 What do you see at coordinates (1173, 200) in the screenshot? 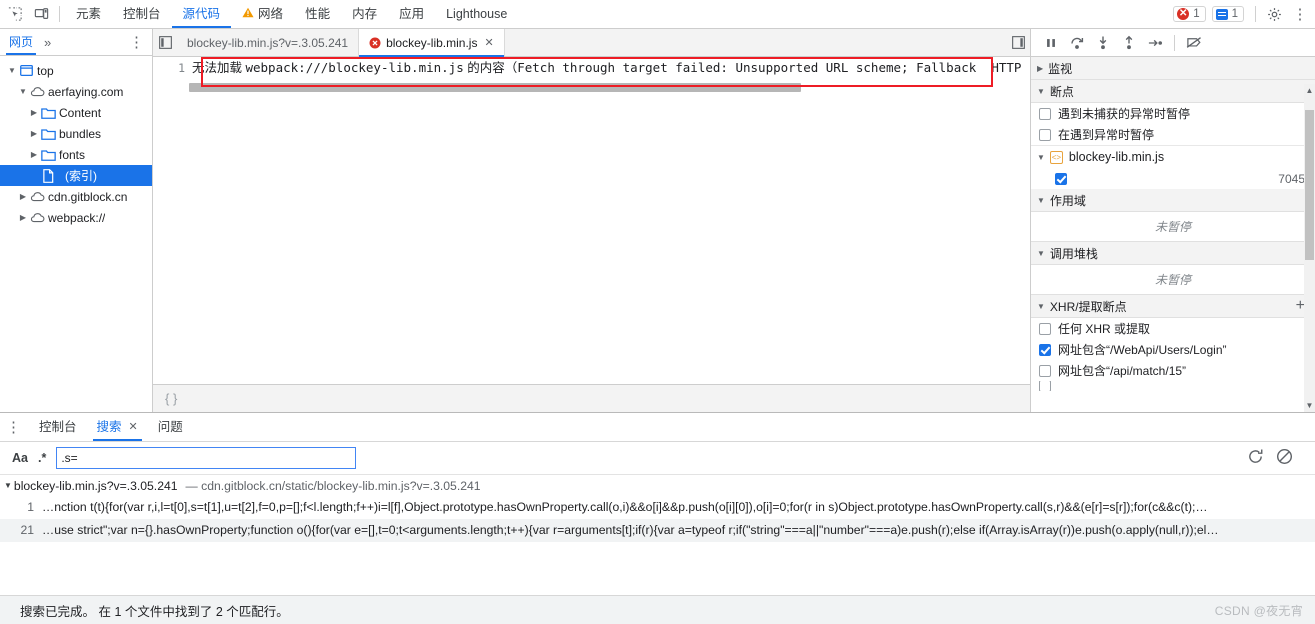
I see `section-scope: ▼ 作用域` at bounding box center [1173, 200].